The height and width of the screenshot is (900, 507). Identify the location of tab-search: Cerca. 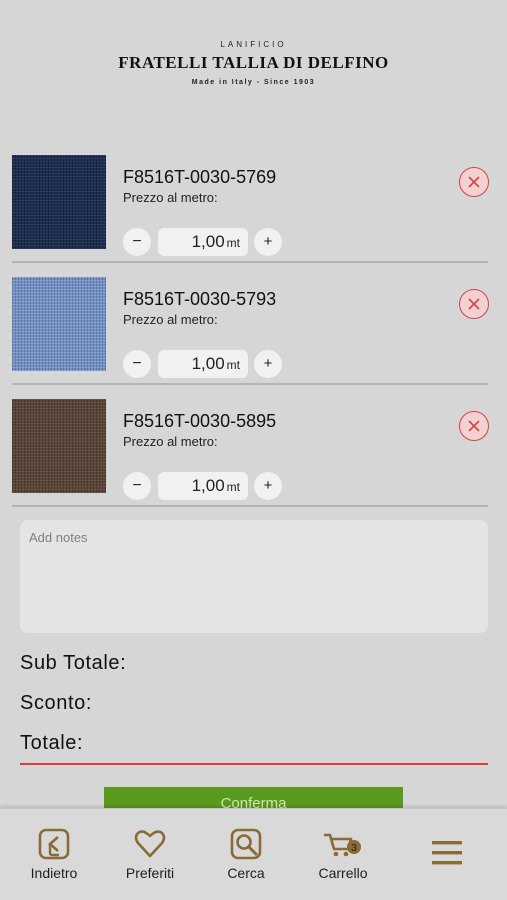
(246, 854).